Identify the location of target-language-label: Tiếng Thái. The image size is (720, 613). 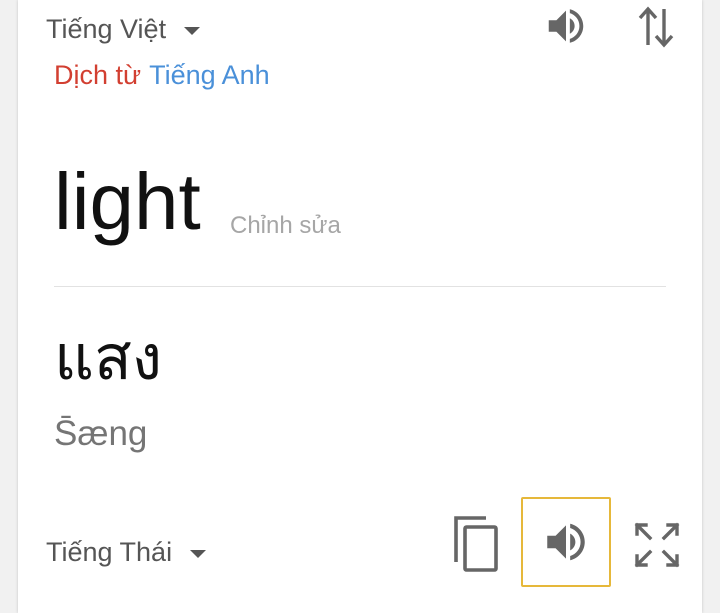
(109, 552).